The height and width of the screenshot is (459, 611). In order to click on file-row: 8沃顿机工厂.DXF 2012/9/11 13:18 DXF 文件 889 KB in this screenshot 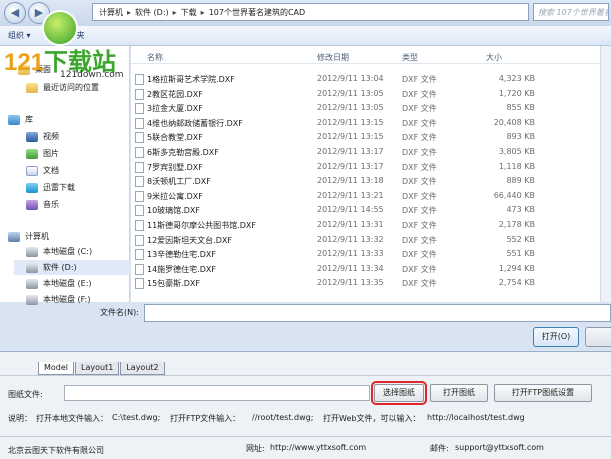, I will do `click(371, 181)`.